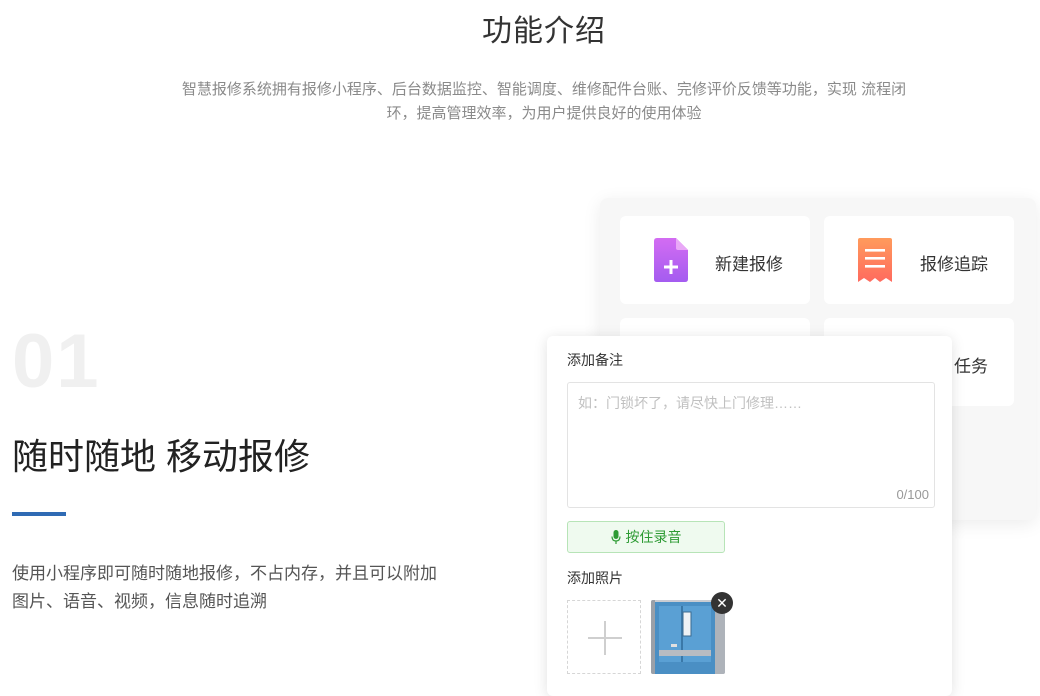 This screenshot has height=696, width=1040. What do you see at coordinates (544, 31) in the screenshot?
I see `page-title: 功能介绍` at bounding box center [544, 31].